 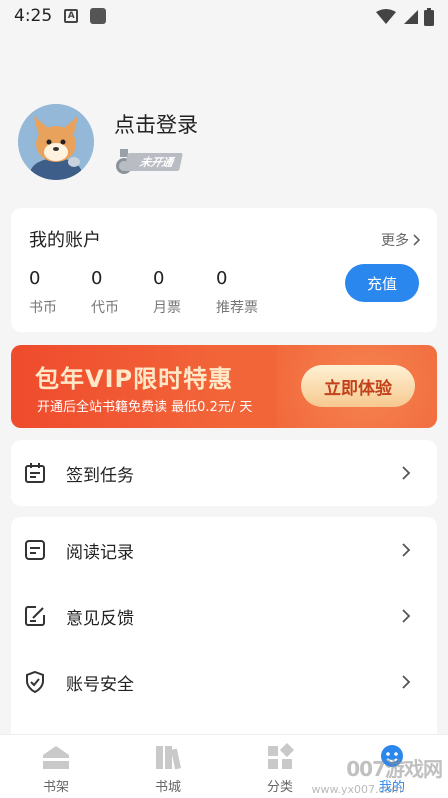 I want to click on nav-label: 分类, so click(x=279, y=787).